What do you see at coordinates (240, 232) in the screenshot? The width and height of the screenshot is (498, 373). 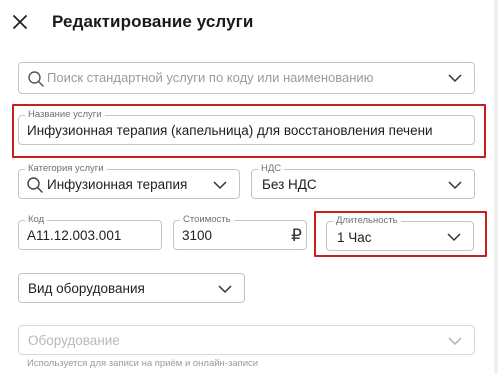 I see `price-field: Стоимость 3100 ₽` at bounding box center [240, 232].